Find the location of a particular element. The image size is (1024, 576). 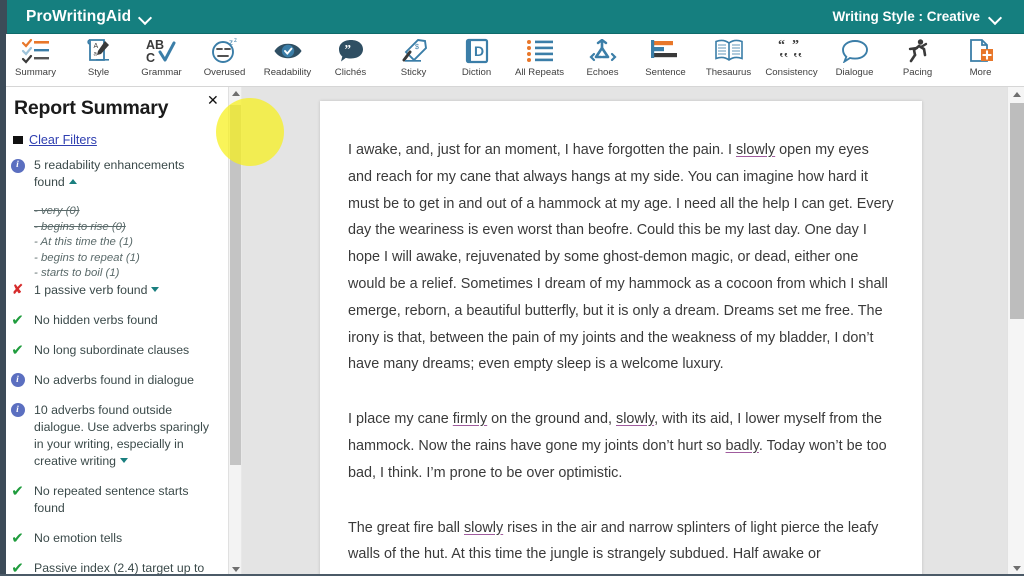

report-sub-item: - At this time the (1) is located at coordinates (123, 243).